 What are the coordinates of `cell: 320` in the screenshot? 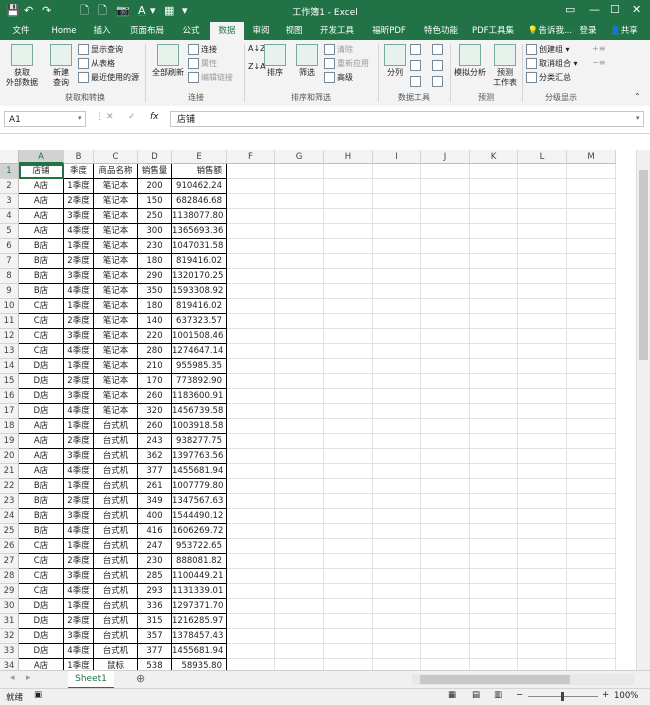 It's located at (155, 411).